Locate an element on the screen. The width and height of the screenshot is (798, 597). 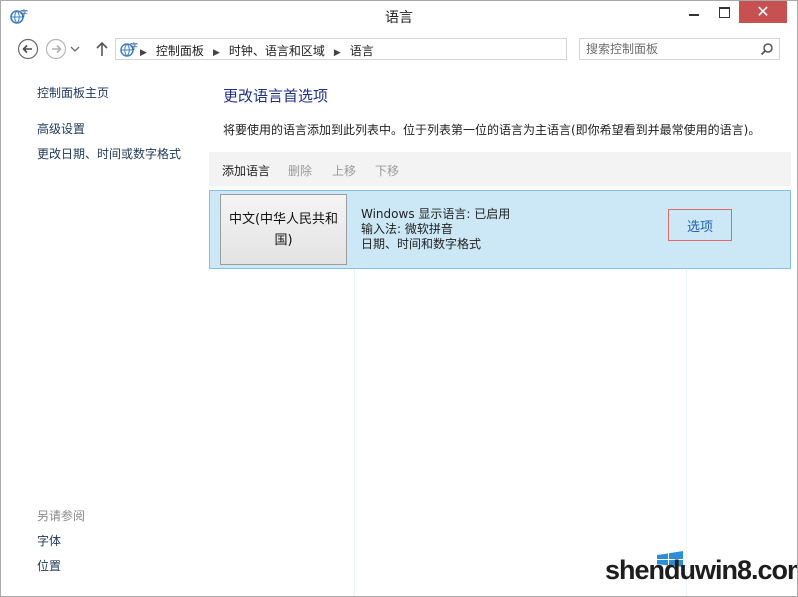
change-date-time-format-link: 更改日期、时间或数字格式 is located at coordinates (109, 153).